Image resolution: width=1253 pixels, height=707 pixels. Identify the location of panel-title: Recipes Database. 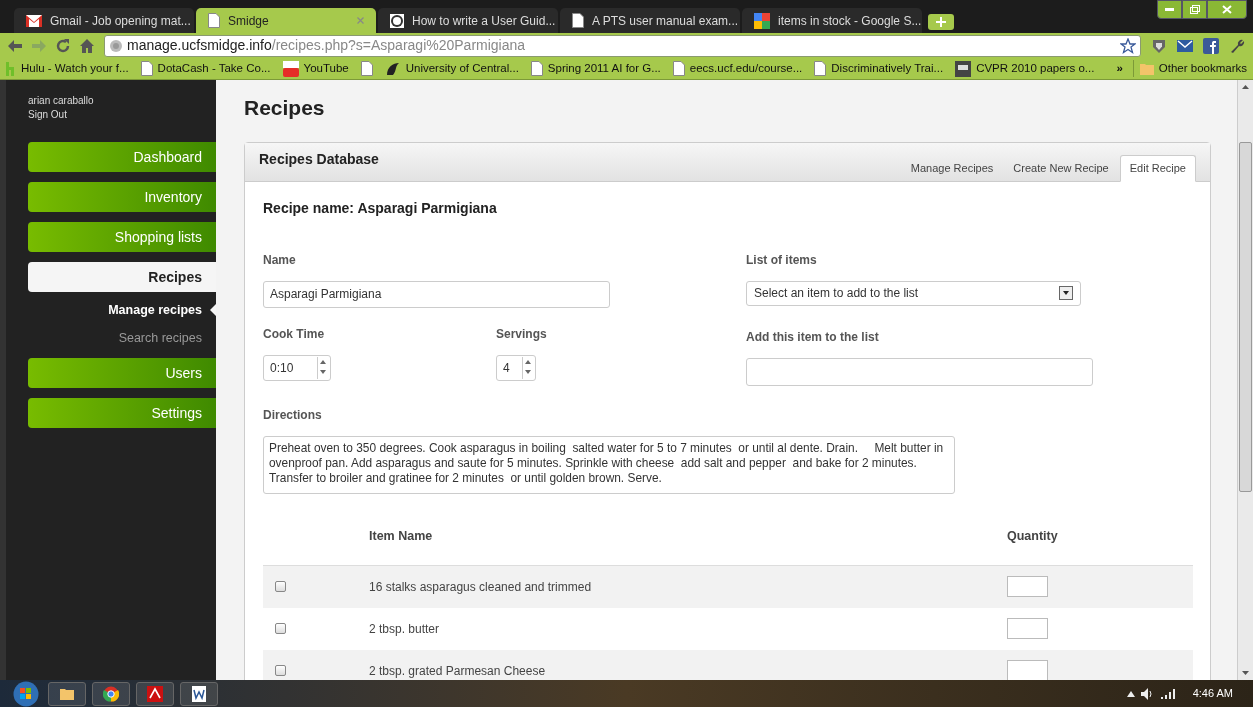
(319, 159).